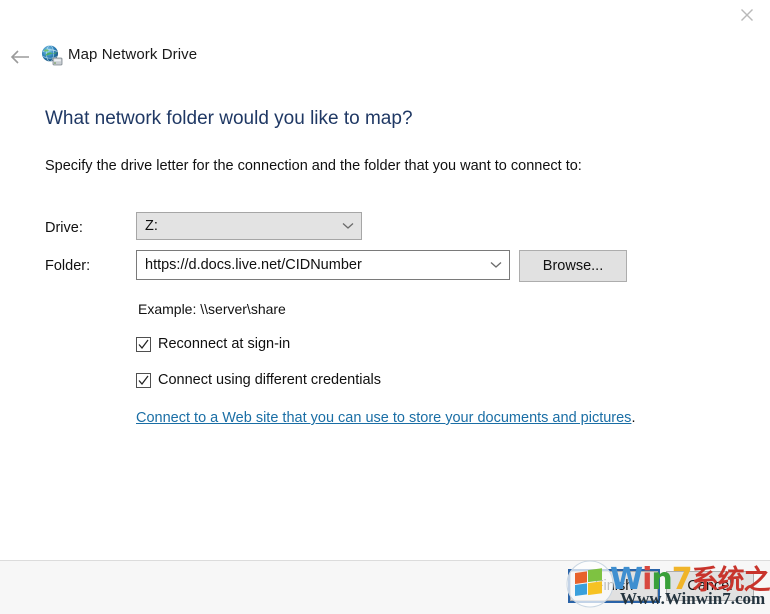 Image resolution: width=770 pixels, height=614 pixels. I want to click on checkbox-label: Connect using different credentials, so click(270, 380).